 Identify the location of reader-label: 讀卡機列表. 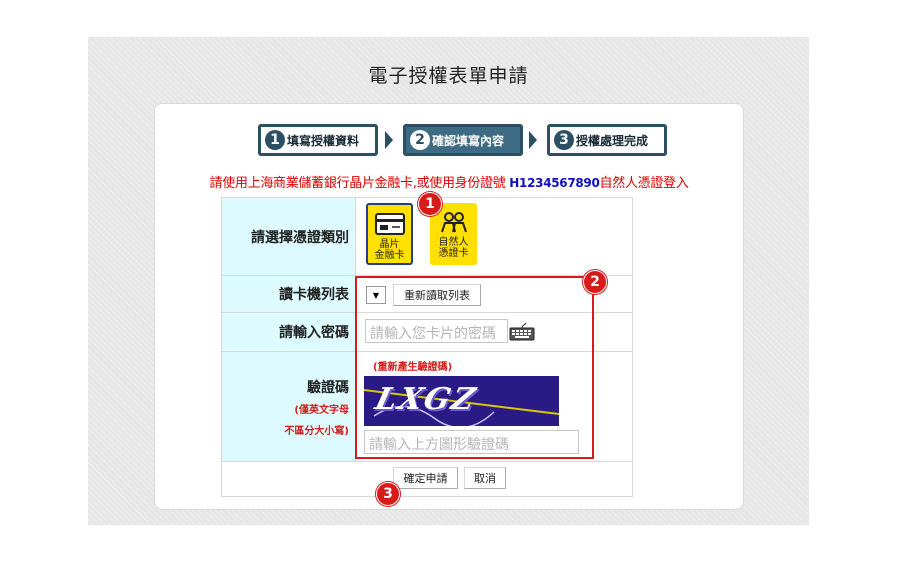
(288, 294).